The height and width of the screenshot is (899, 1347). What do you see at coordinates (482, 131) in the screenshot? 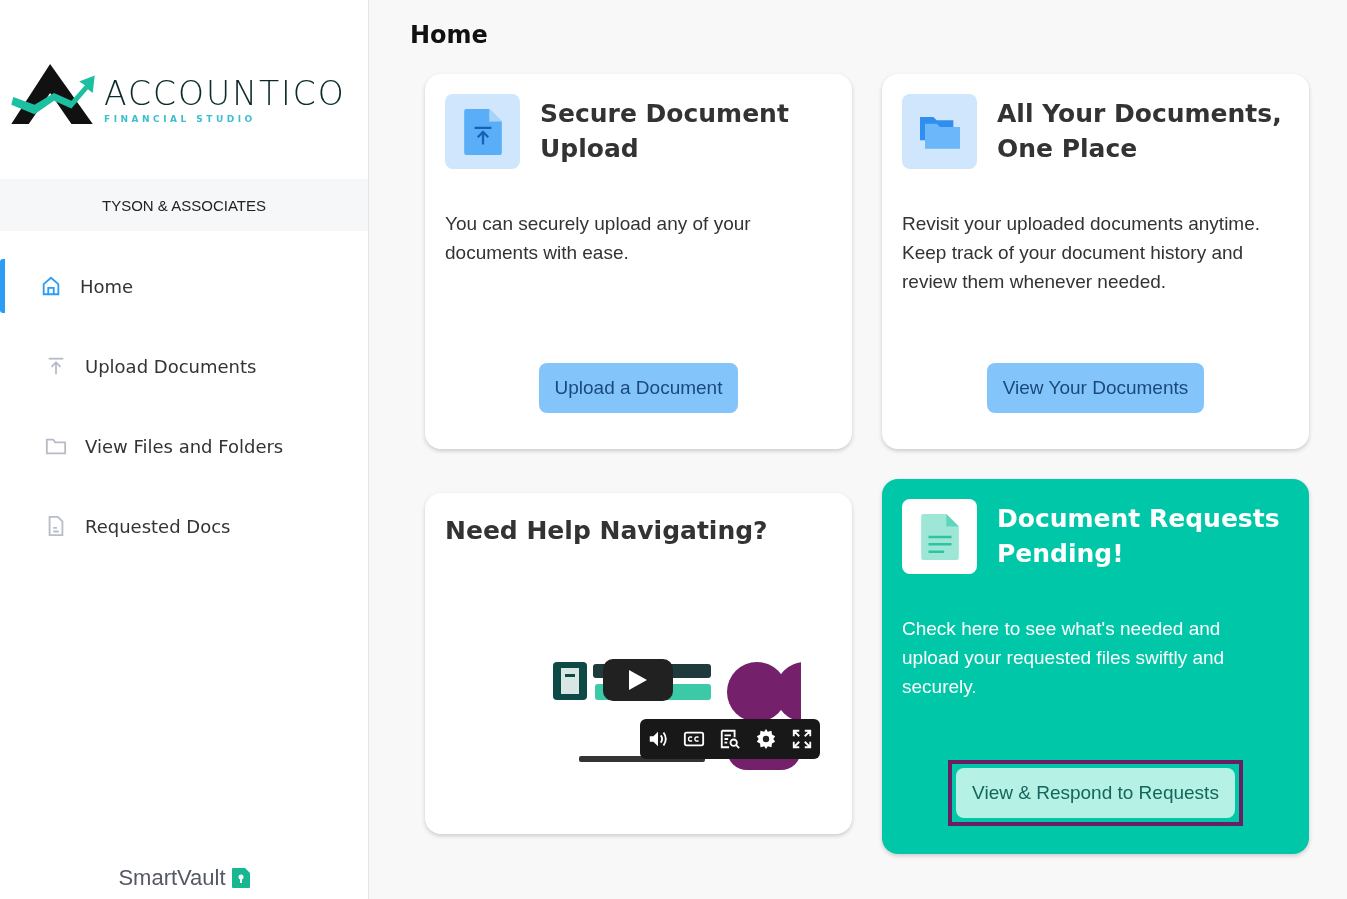
I see `file-upload-icon` at bounding box center [482, 131].